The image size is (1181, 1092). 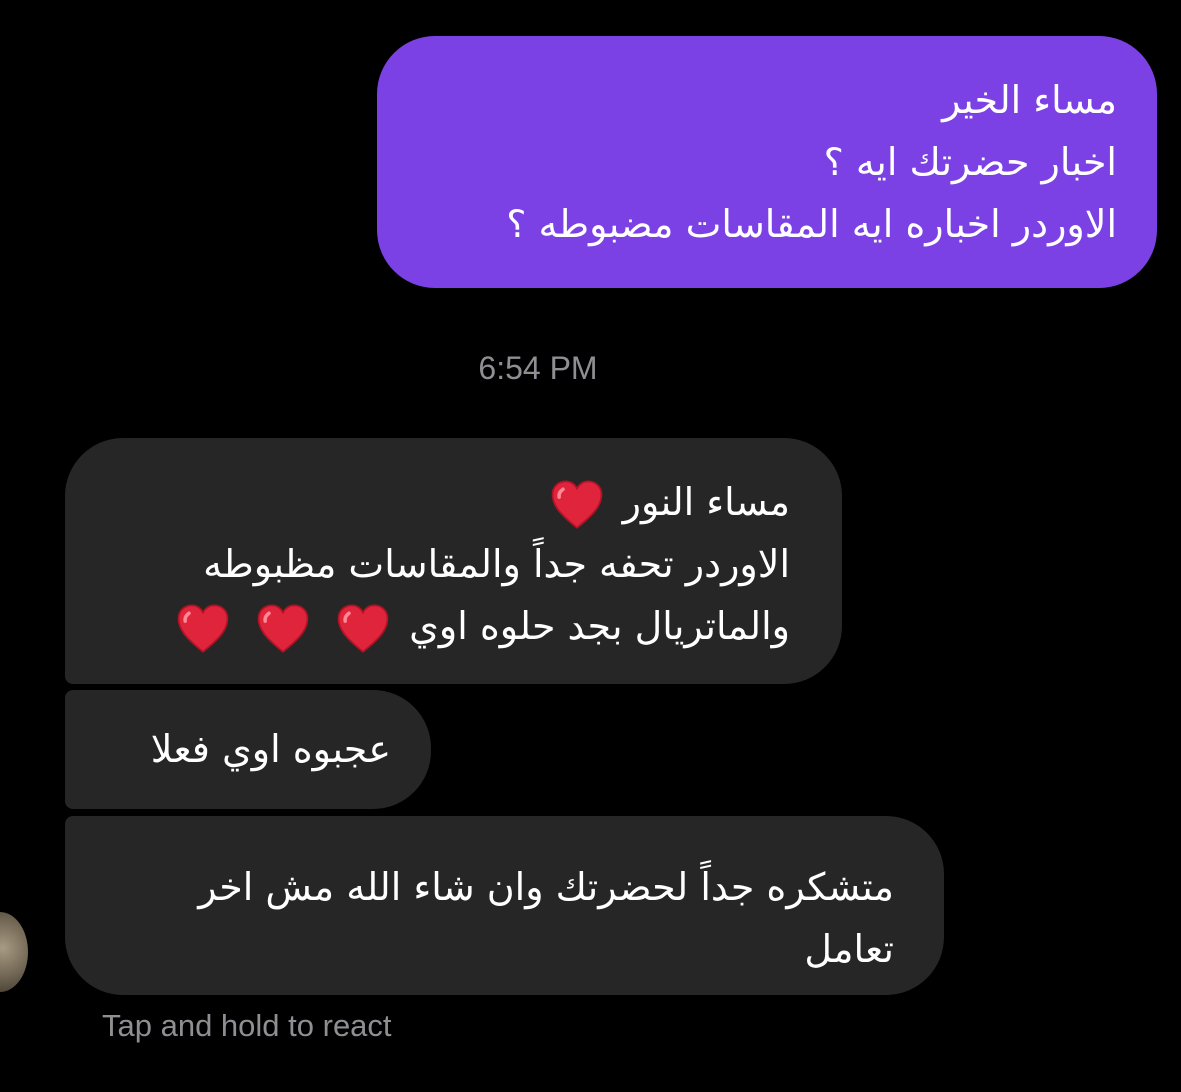 What do you see at coordinates (706, 502) in the screenshot?
I see `message-text: مساء النور` at bounding box center [706, 502].